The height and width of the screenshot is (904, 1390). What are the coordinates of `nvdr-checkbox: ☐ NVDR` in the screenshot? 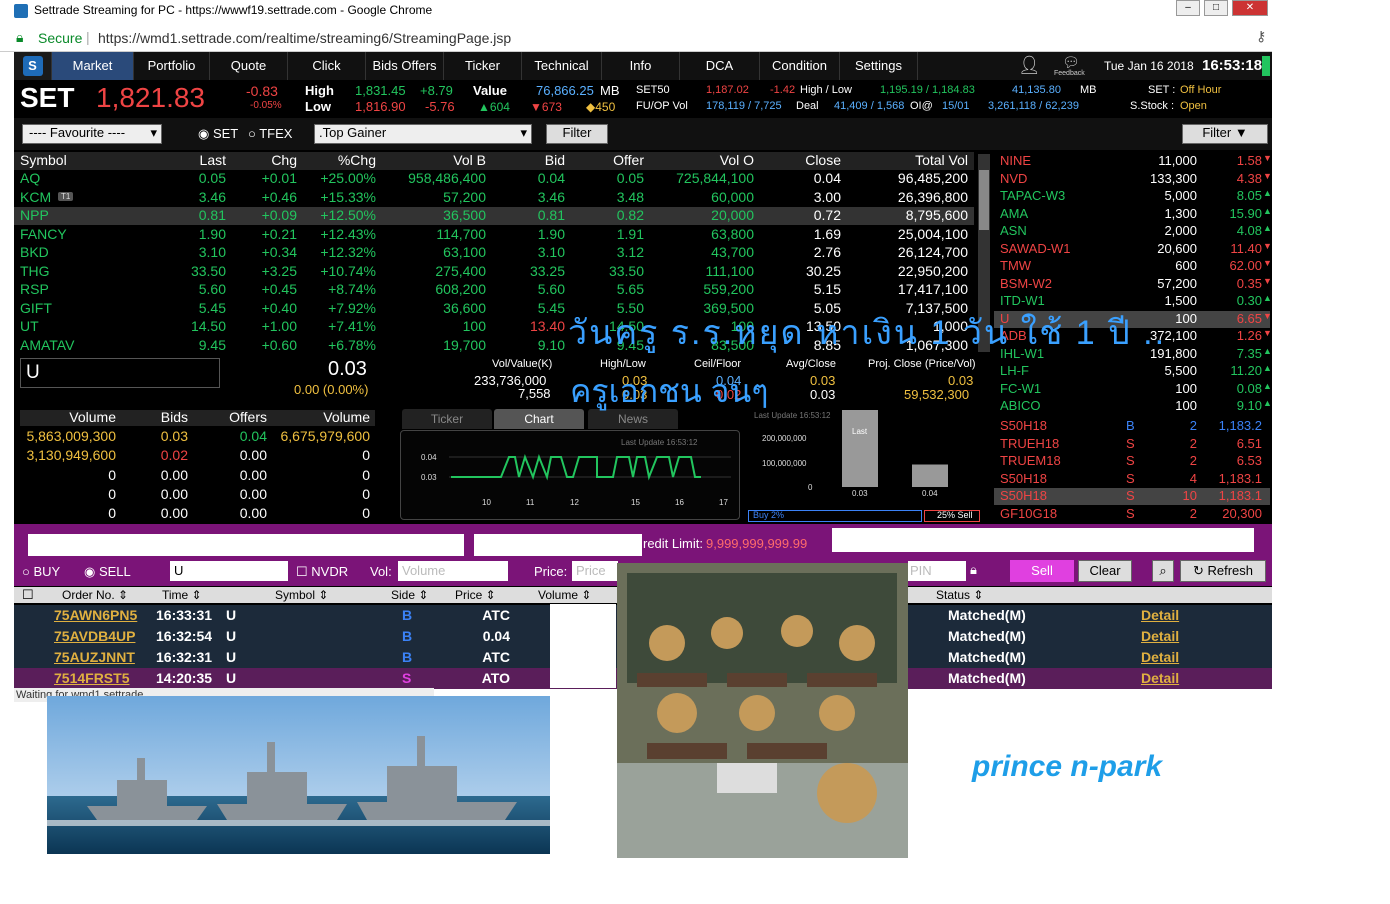 It's located at (322, 572).